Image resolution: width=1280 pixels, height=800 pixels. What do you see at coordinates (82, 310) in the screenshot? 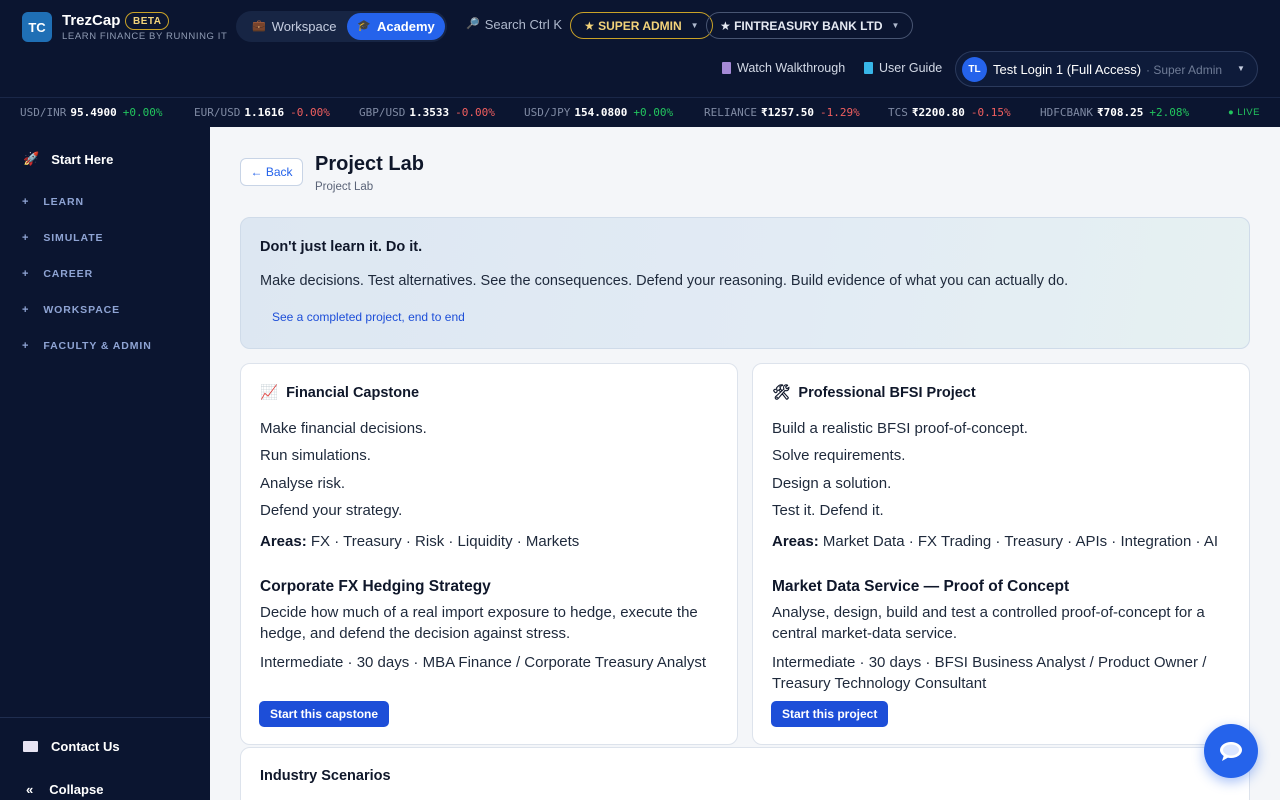
I see `section-label: WORKSPACE` at bounding box center [82, 310].